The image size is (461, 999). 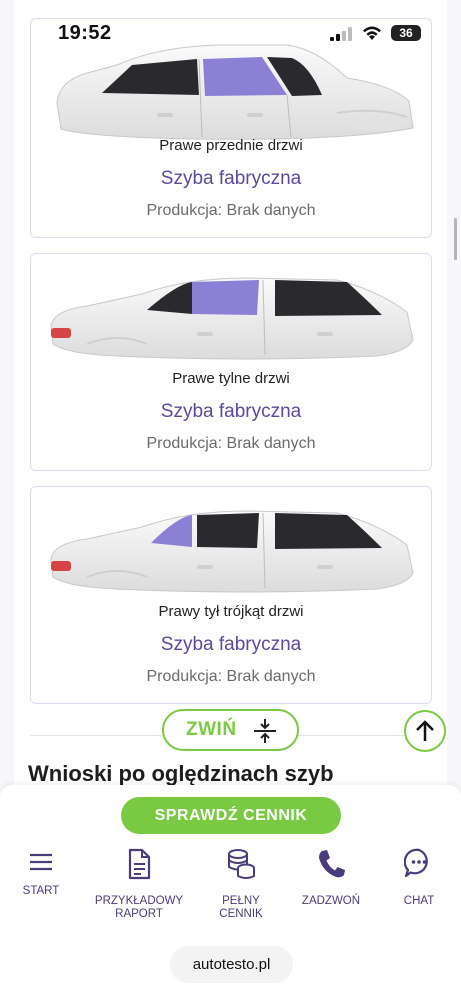 What do you see at coordinates (455, 239) in the screenshot?
I see `scrollbar` at bounding box center [455, 239].